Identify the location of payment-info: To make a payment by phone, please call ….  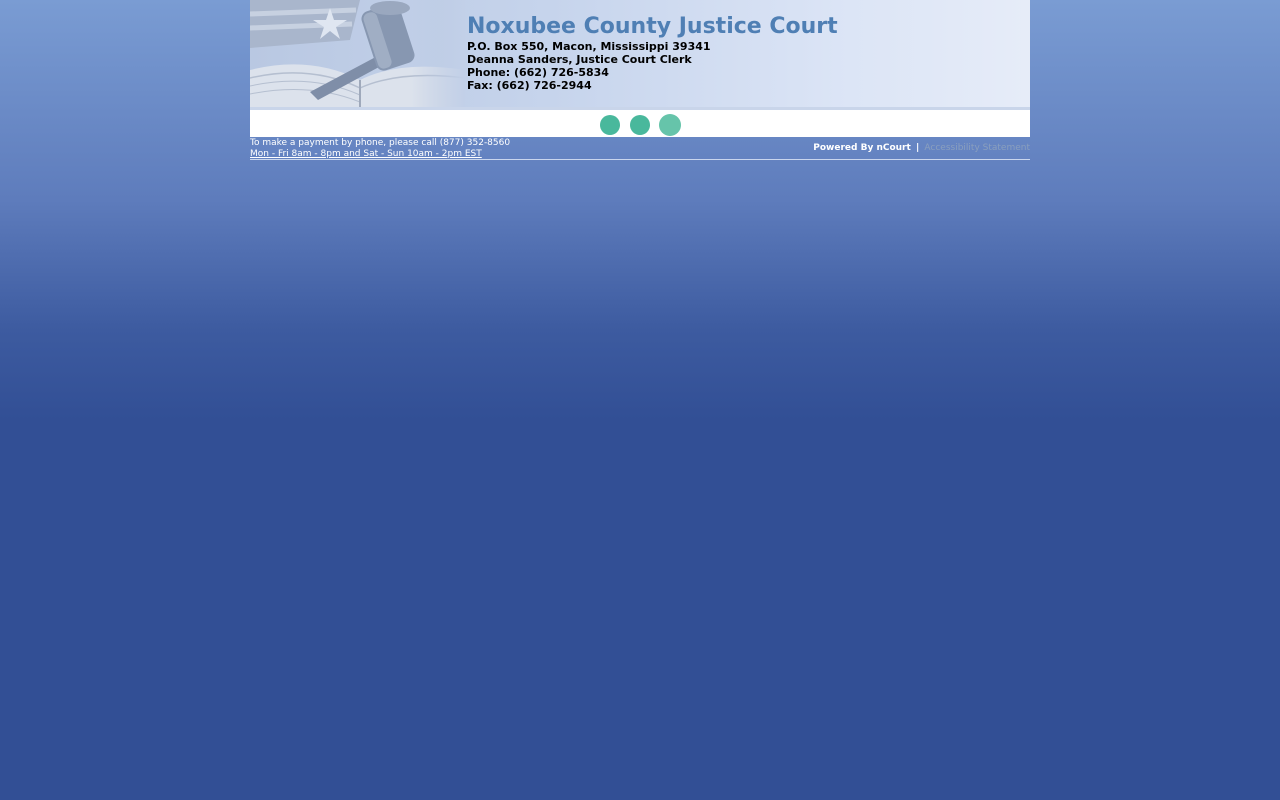
(380, 149).